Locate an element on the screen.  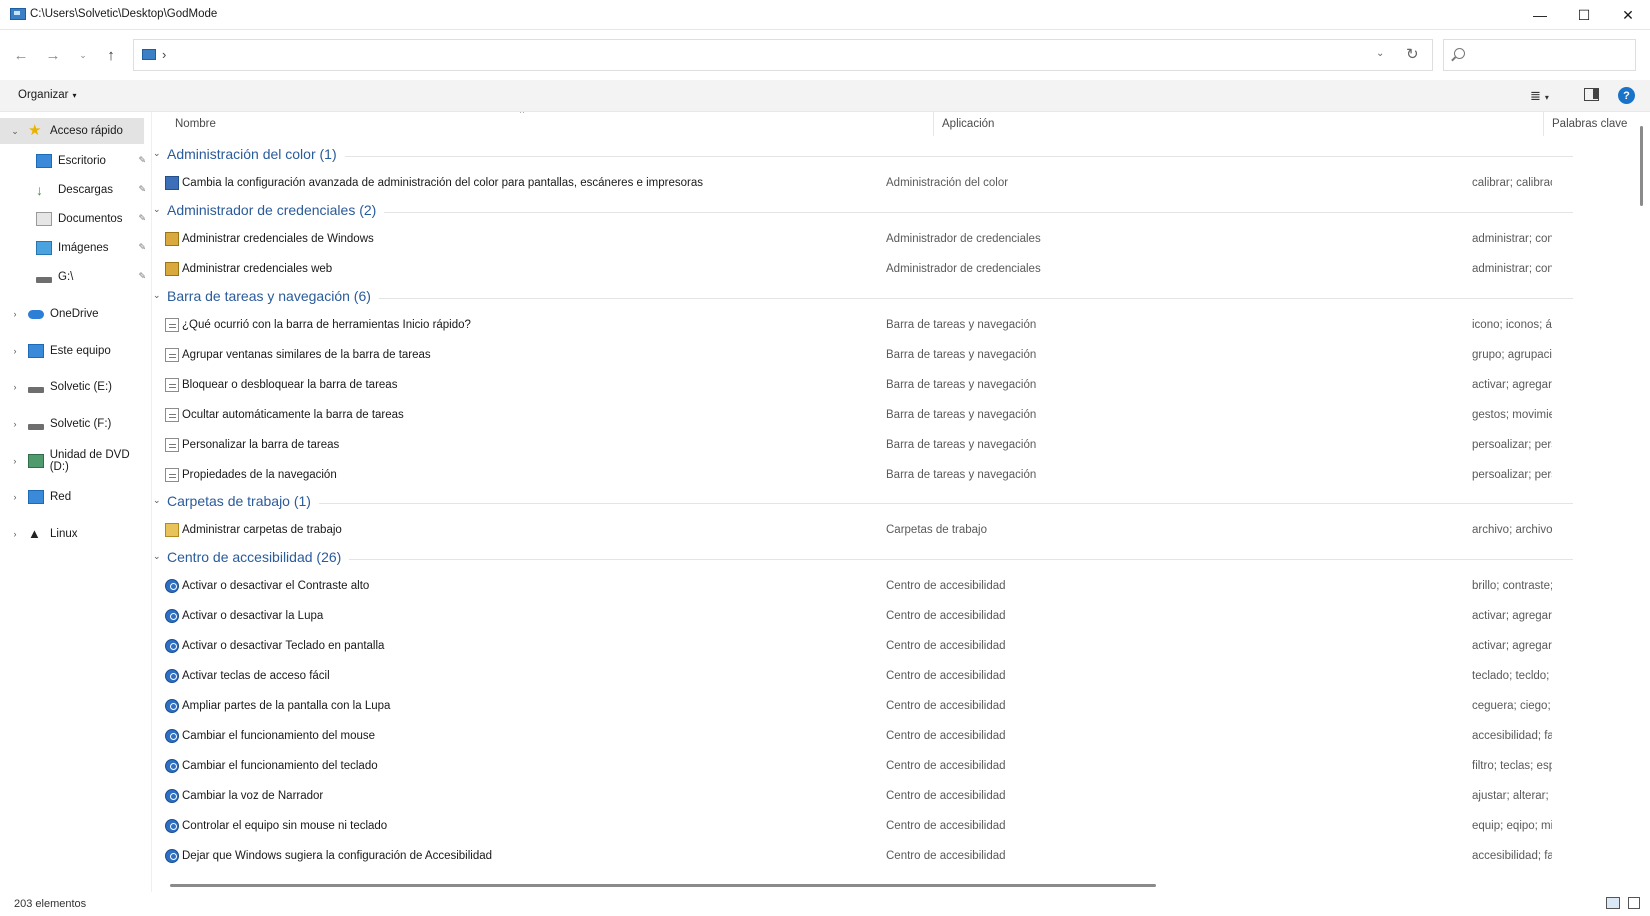
group-title: Carpetas de trabajo (1) is located at coordinates (243, 501).